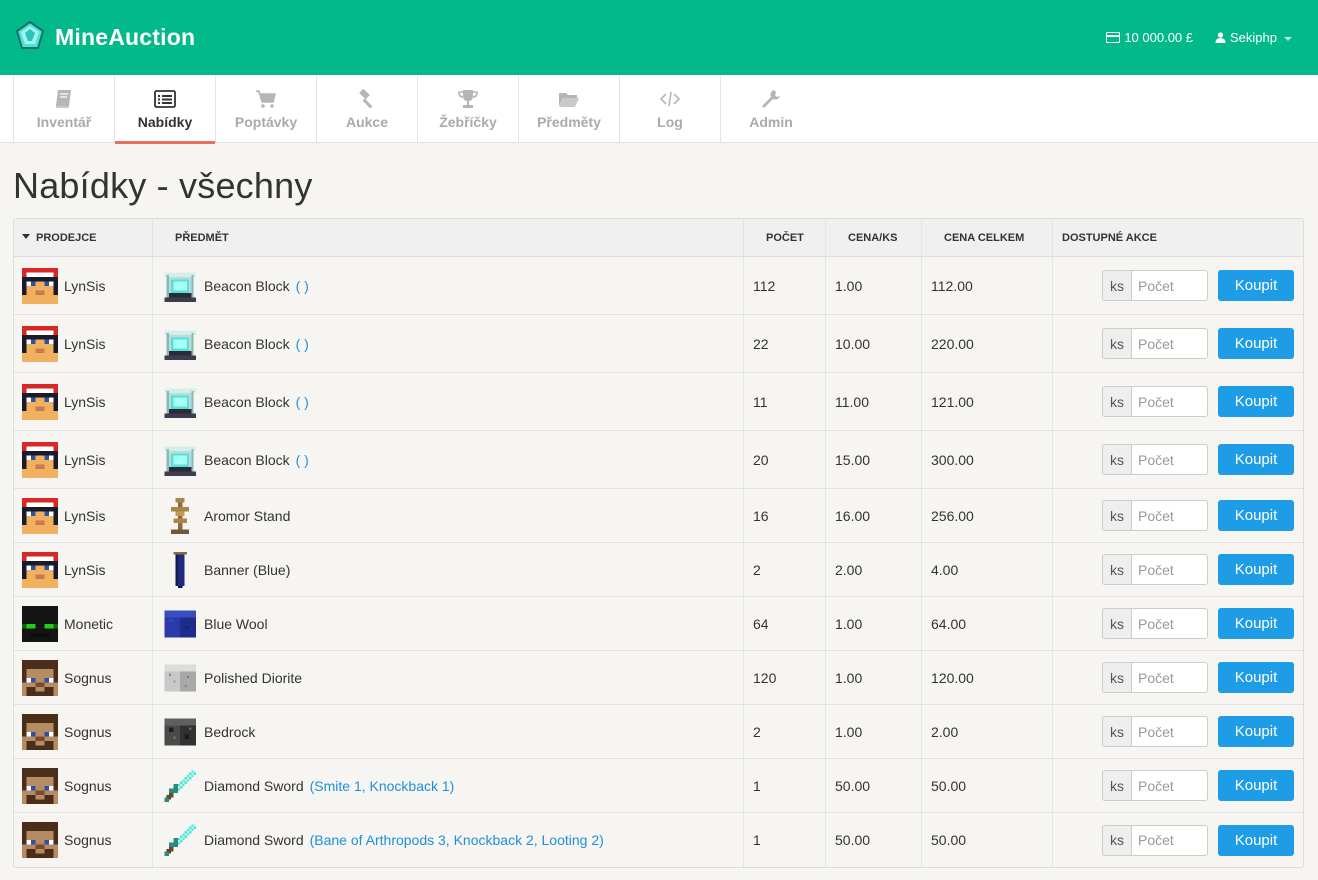 The height and width of the screenshot is (880, 1318). I want to click on tab-poptavky: Poptávky, so click(265, 108).